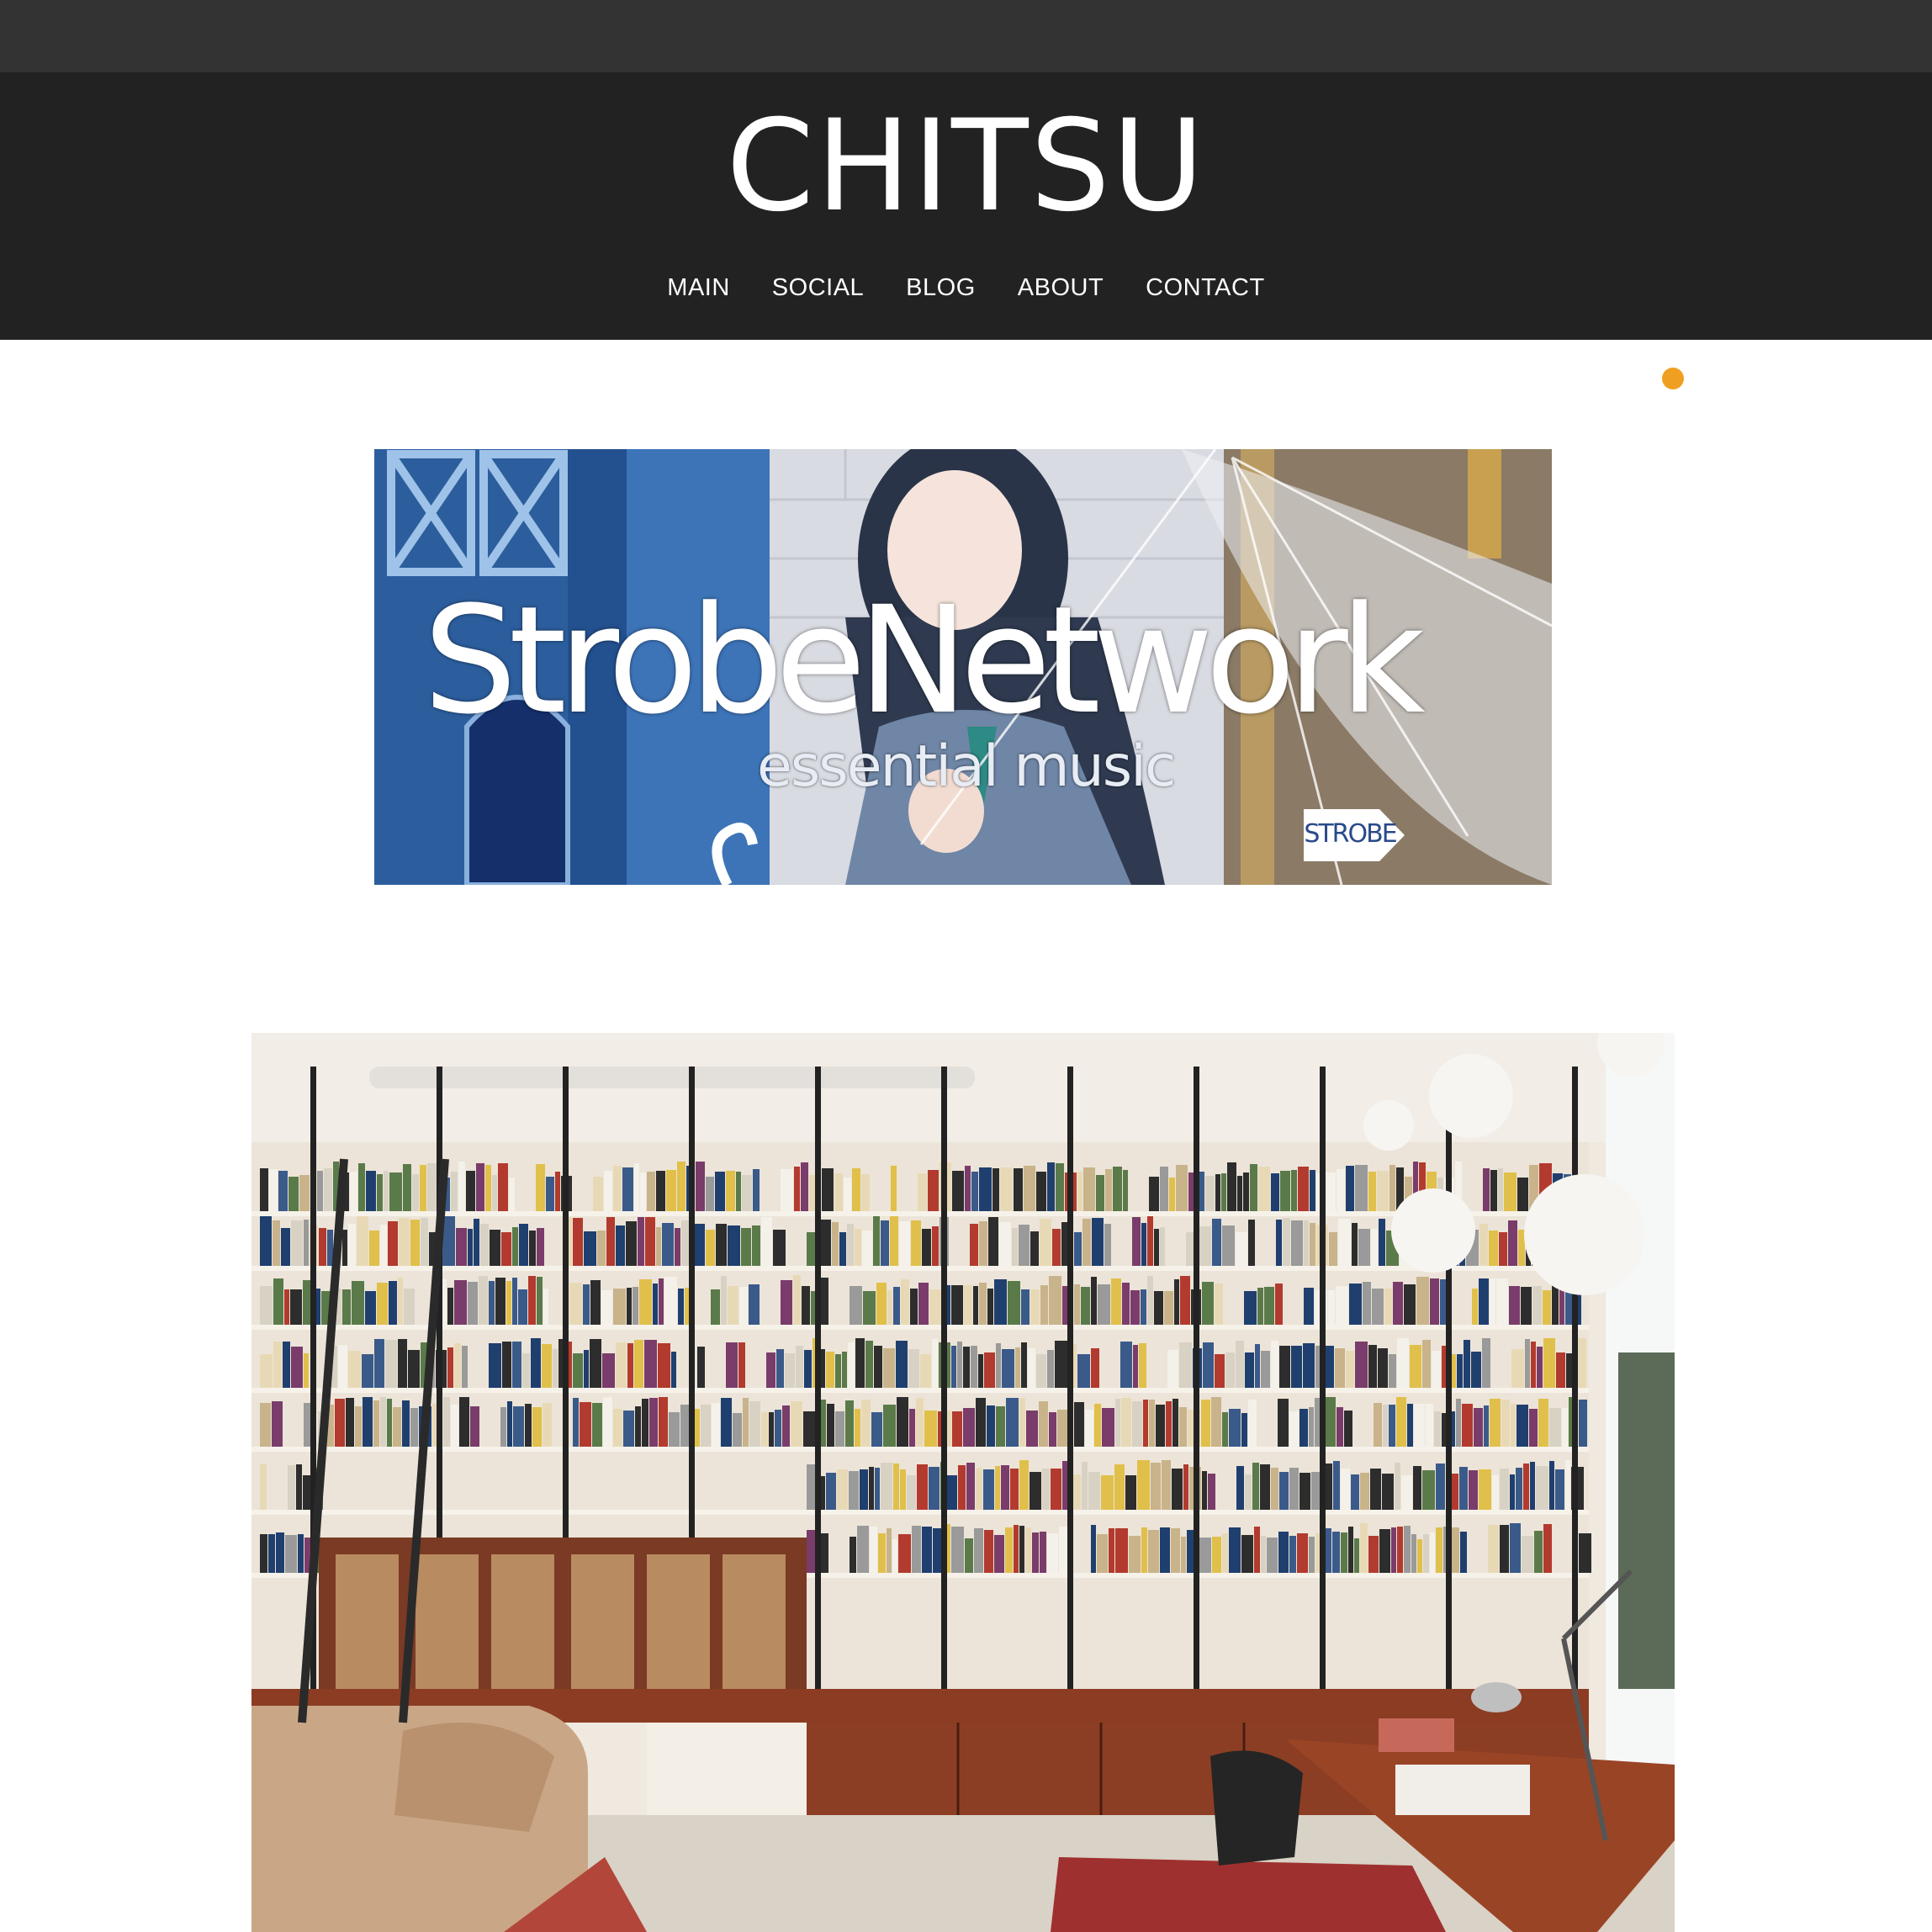  I want to click on banner-subtitle: essential music, so click(967, 766).